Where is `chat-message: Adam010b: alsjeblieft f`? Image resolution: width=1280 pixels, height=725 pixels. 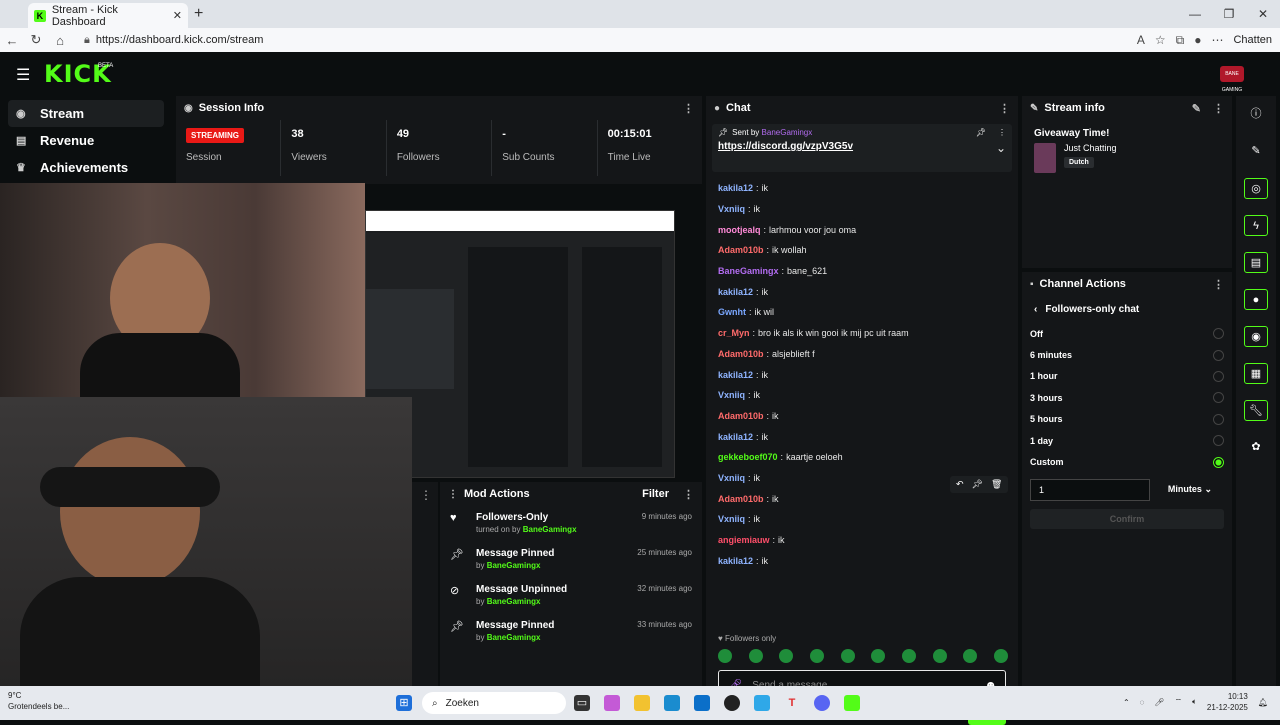
chat-message: Adam010b: alsjeblieft f is located at coordinates (862, 354).